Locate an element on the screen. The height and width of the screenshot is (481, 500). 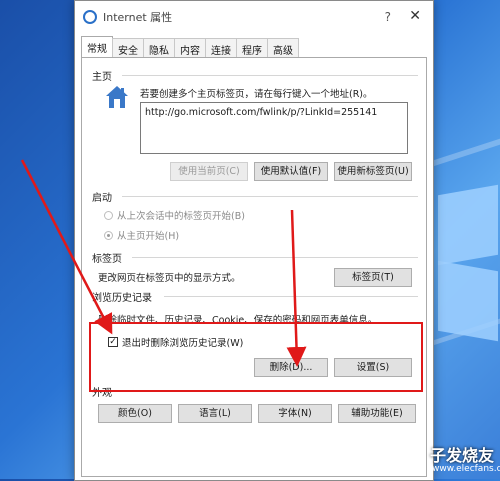
close-button: ✕ is located at coordinates (415, 16).